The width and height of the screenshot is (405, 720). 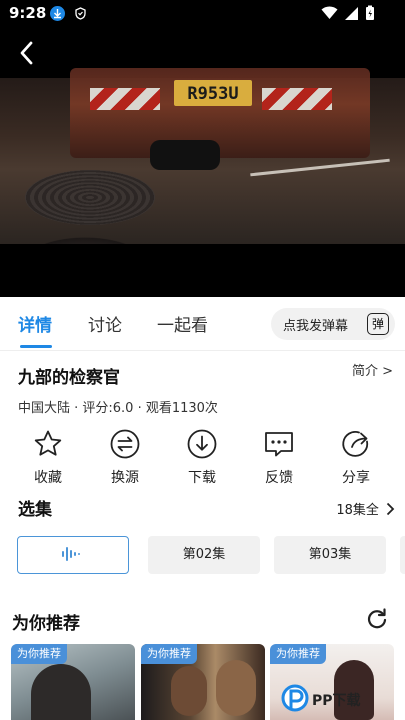 I want to click on feedback-icon, so click(x=279, y=444).